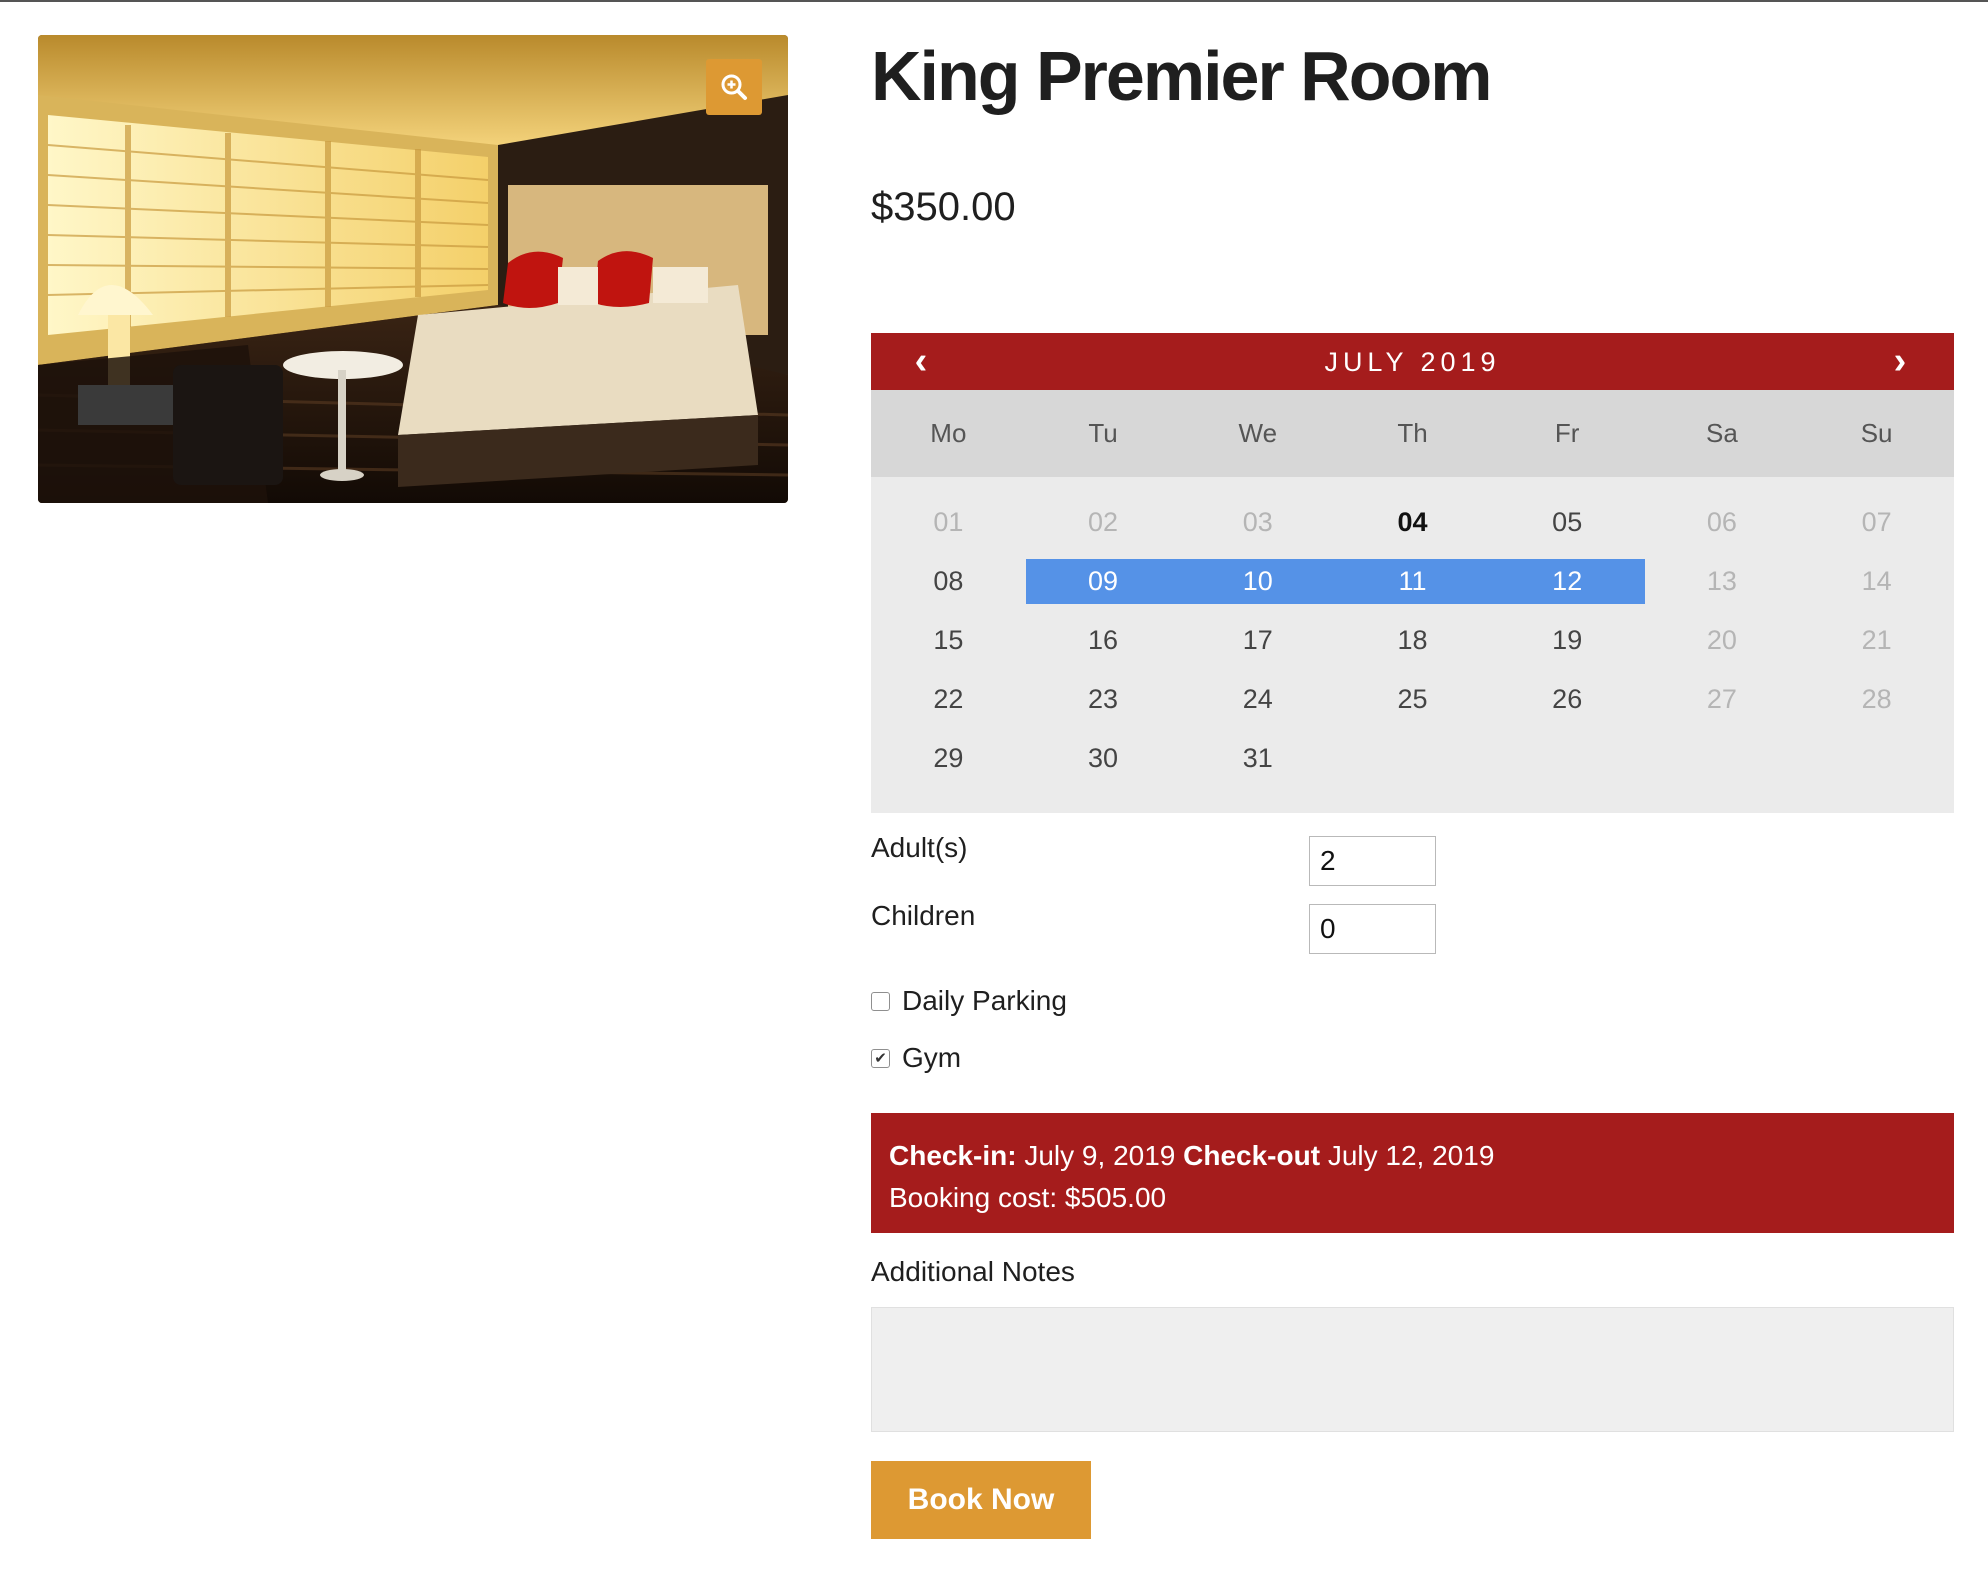  I want to click on room-photo, so click(413, 269).